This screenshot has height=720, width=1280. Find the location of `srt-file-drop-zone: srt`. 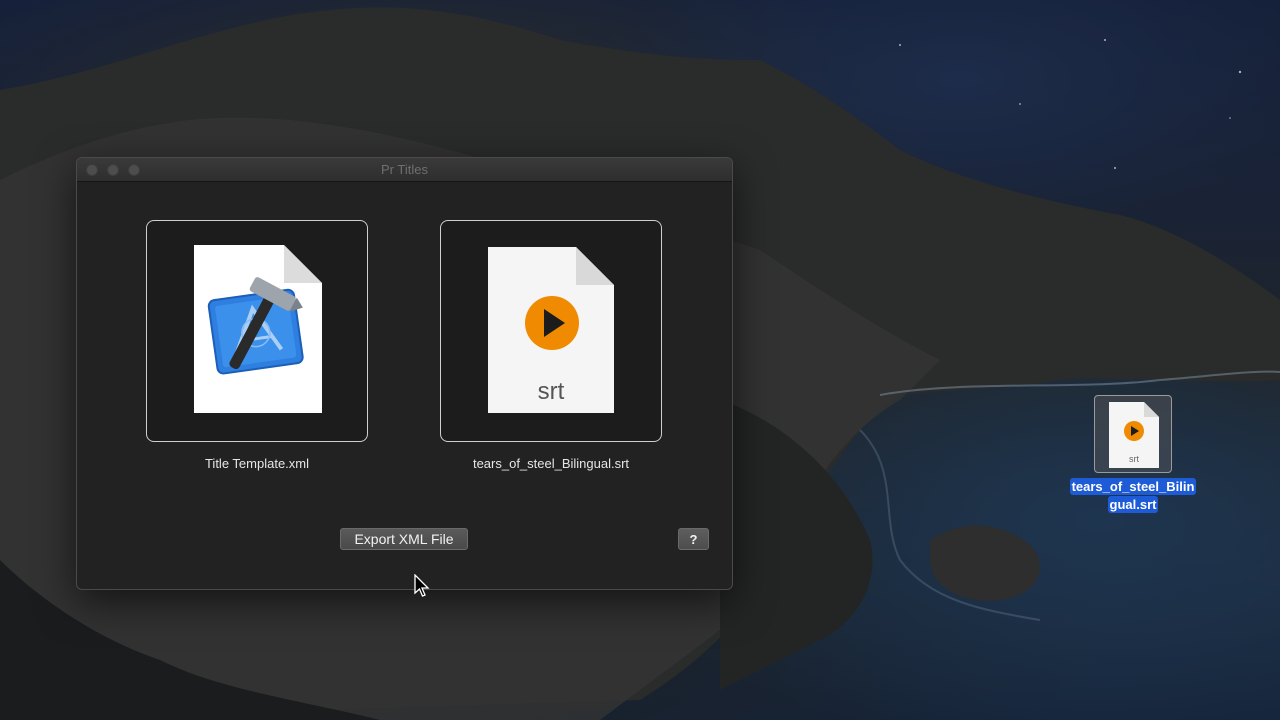

srt-file-drop-zone: srt is located at coordinates (551, 331).